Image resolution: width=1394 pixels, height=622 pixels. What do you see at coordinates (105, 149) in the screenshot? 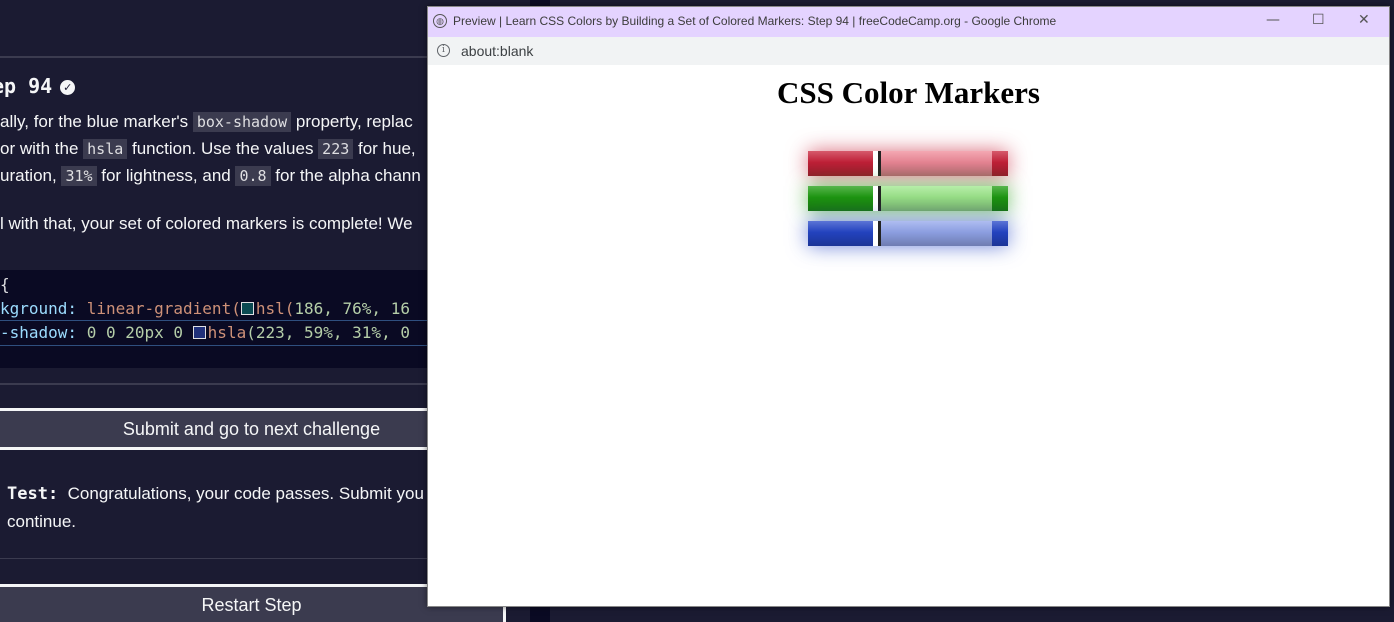
I see `inline-code: hsla` at bounding box center [105, 149].